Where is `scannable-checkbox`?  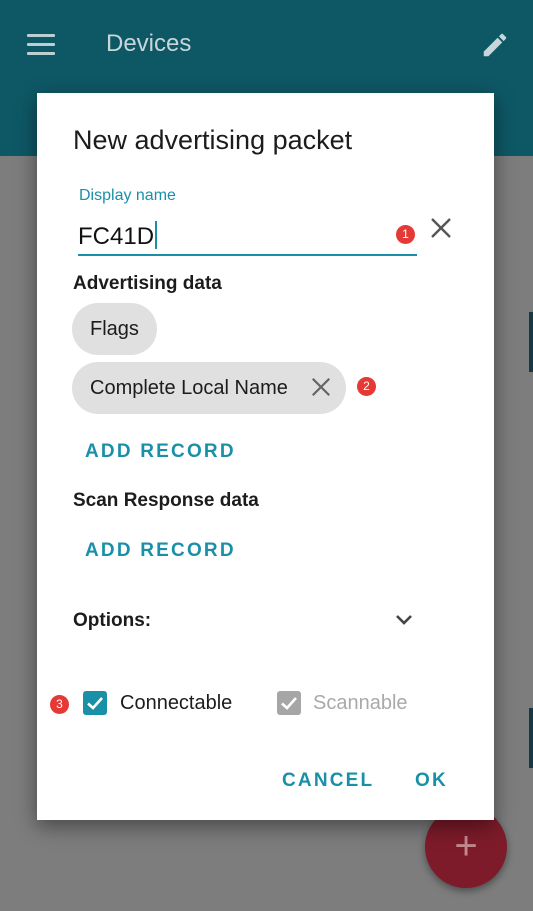
scannable-checkbox is located at coordinates (289, 703).